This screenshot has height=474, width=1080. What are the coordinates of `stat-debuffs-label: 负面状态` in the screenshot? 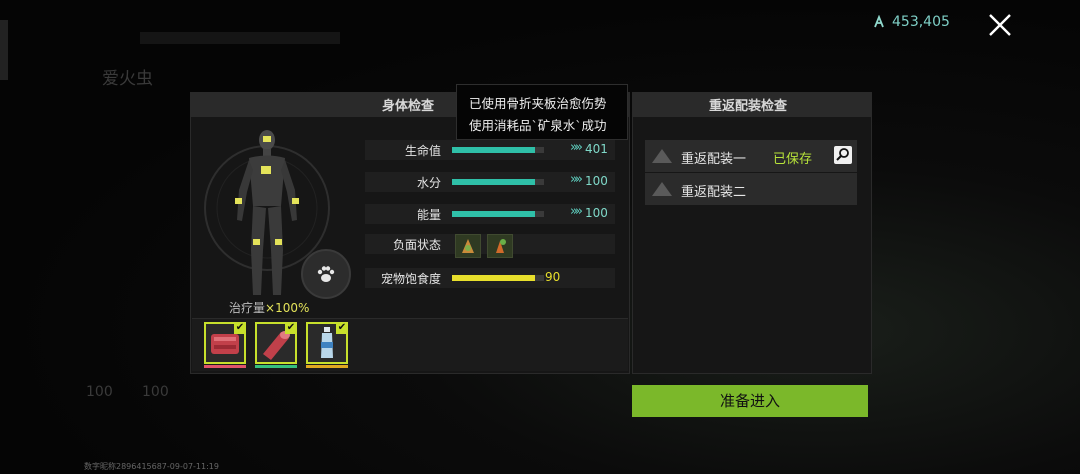 It's located at (416, 245).